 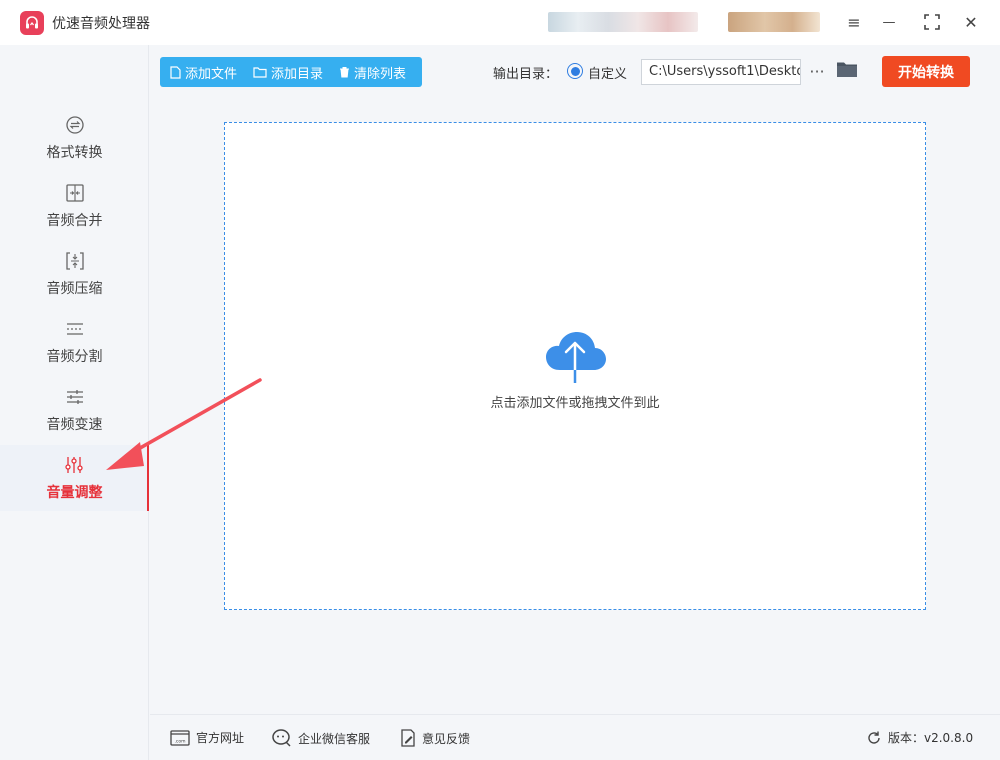 I want to click on active-indicator, so click(x=148, y=478).